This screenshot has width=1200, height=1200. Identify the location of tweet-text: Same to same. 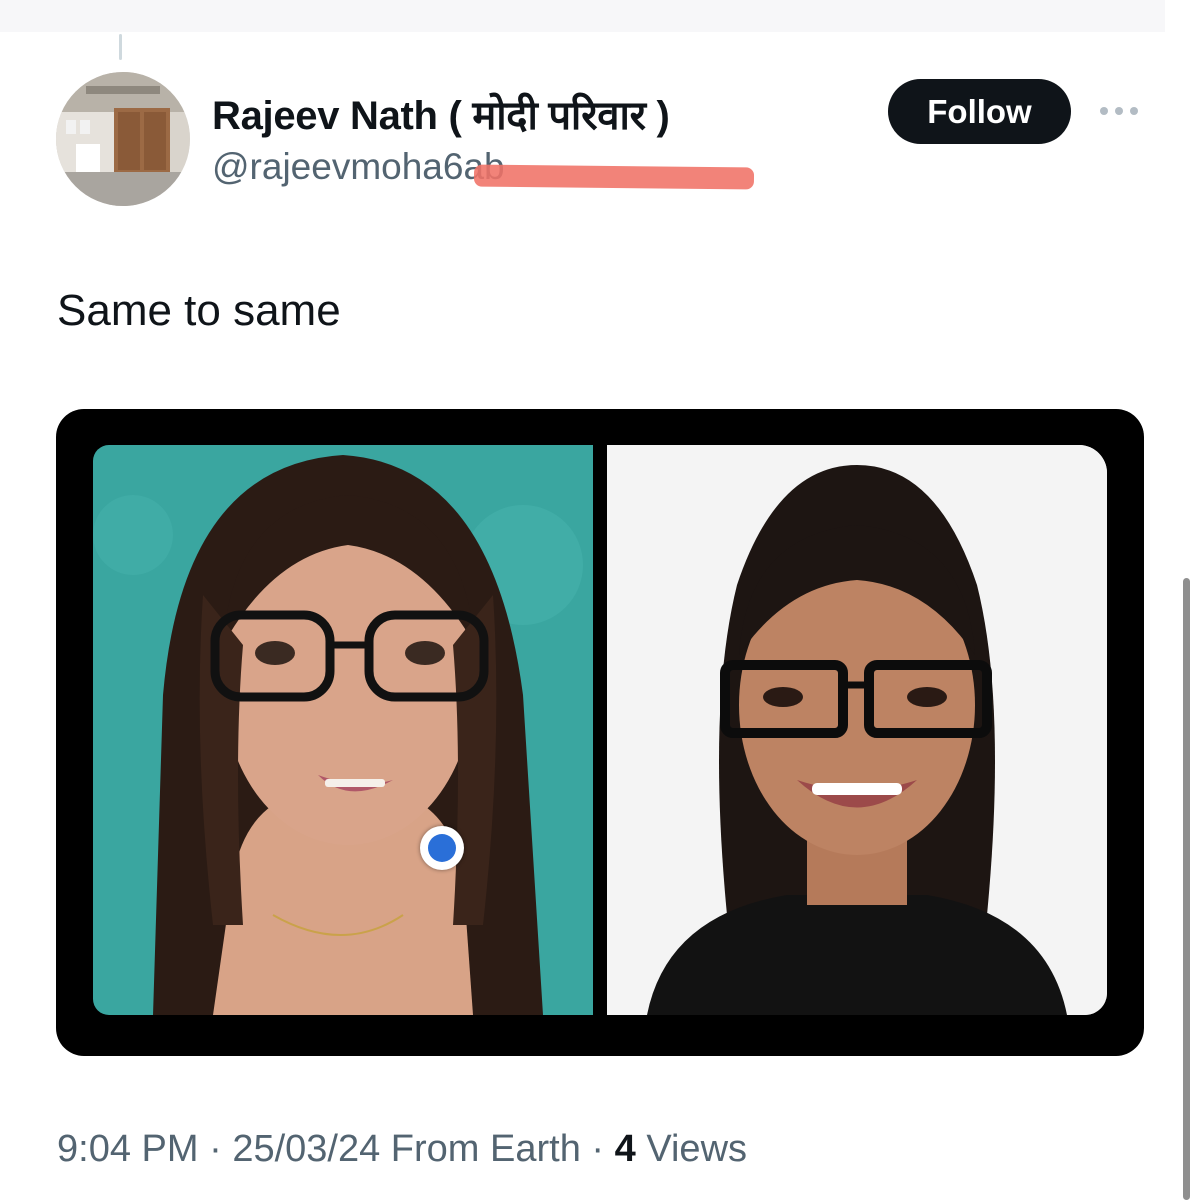
(199, 310).